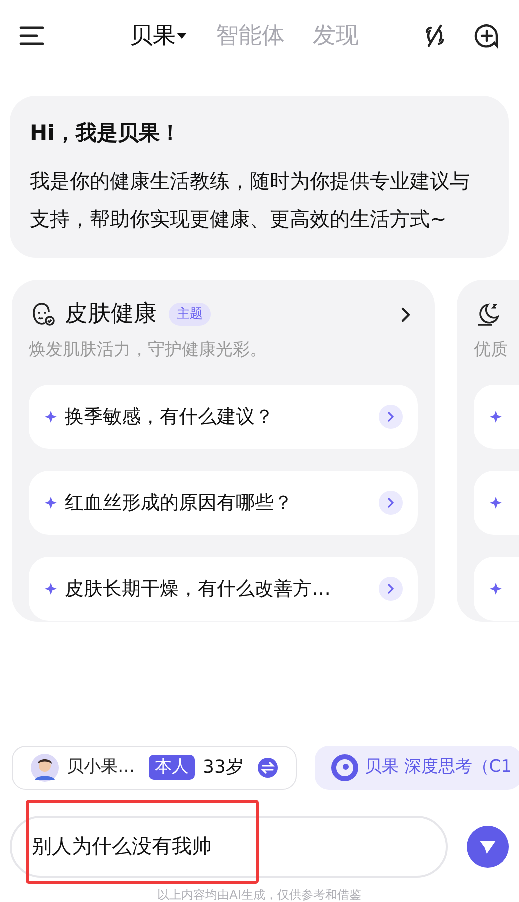 The height and width of the screenshot is (902, 519). I want to click on greeting-text: 我是你的健康生活教练，随时为你提供专业建议与支持，帮助你实现更健康、更高效的生活方式~, so click(250, 200).